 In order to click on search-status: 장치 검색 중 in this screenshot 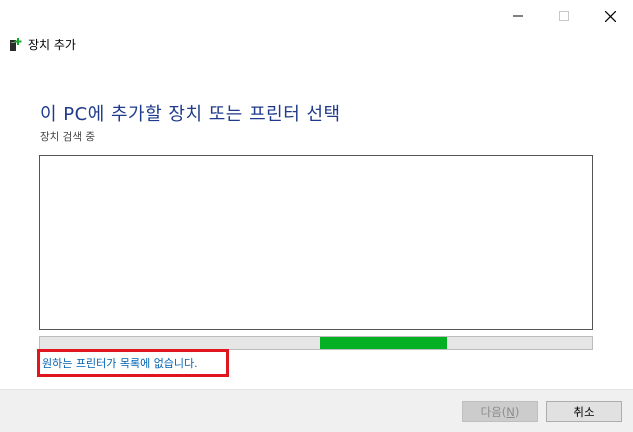, I will do `click(67, 137)`.